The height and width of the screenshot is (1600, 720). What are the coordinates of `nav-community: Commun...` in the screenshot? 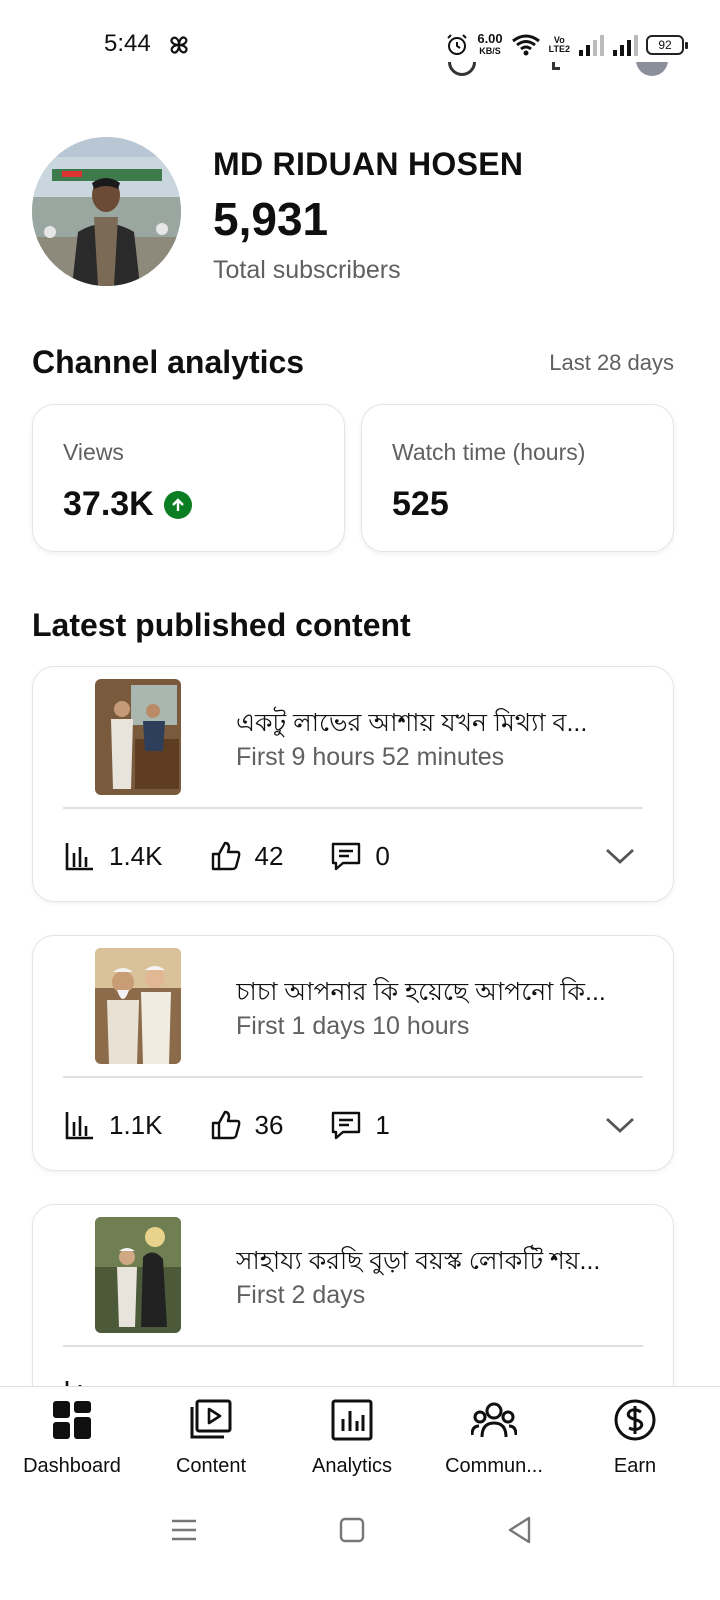 It's located at (494, 1437).